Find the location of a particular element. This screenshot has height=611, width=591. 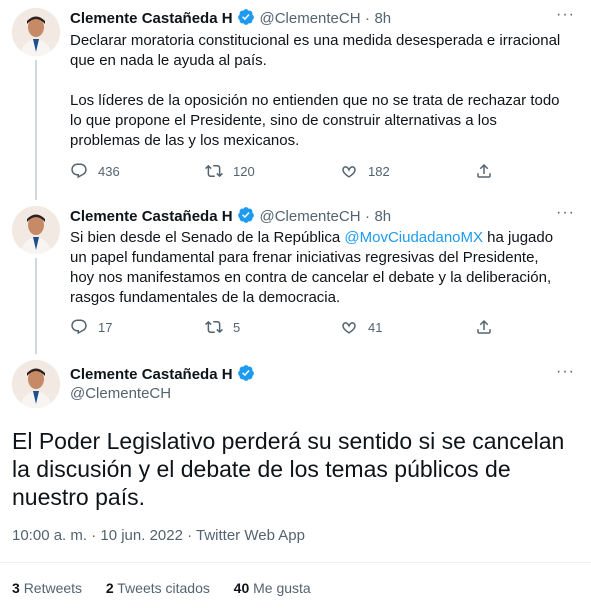

quotes-stat: 2 Tweets citados is located at coordinates (158, 588).